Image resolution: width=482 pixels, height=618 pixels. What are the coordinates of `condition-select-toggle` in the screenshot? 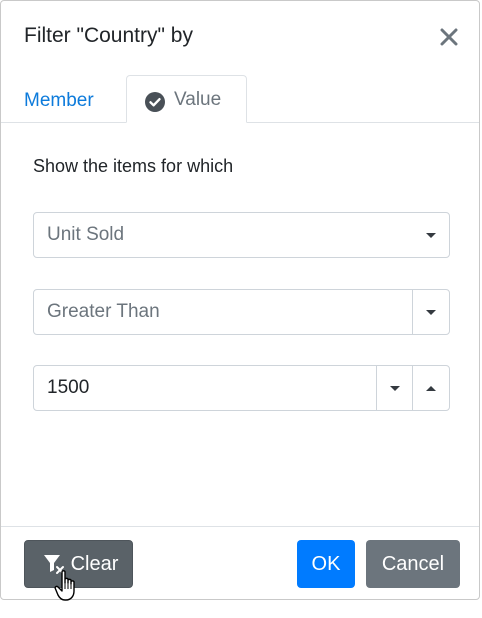 It's located at (430, 312).